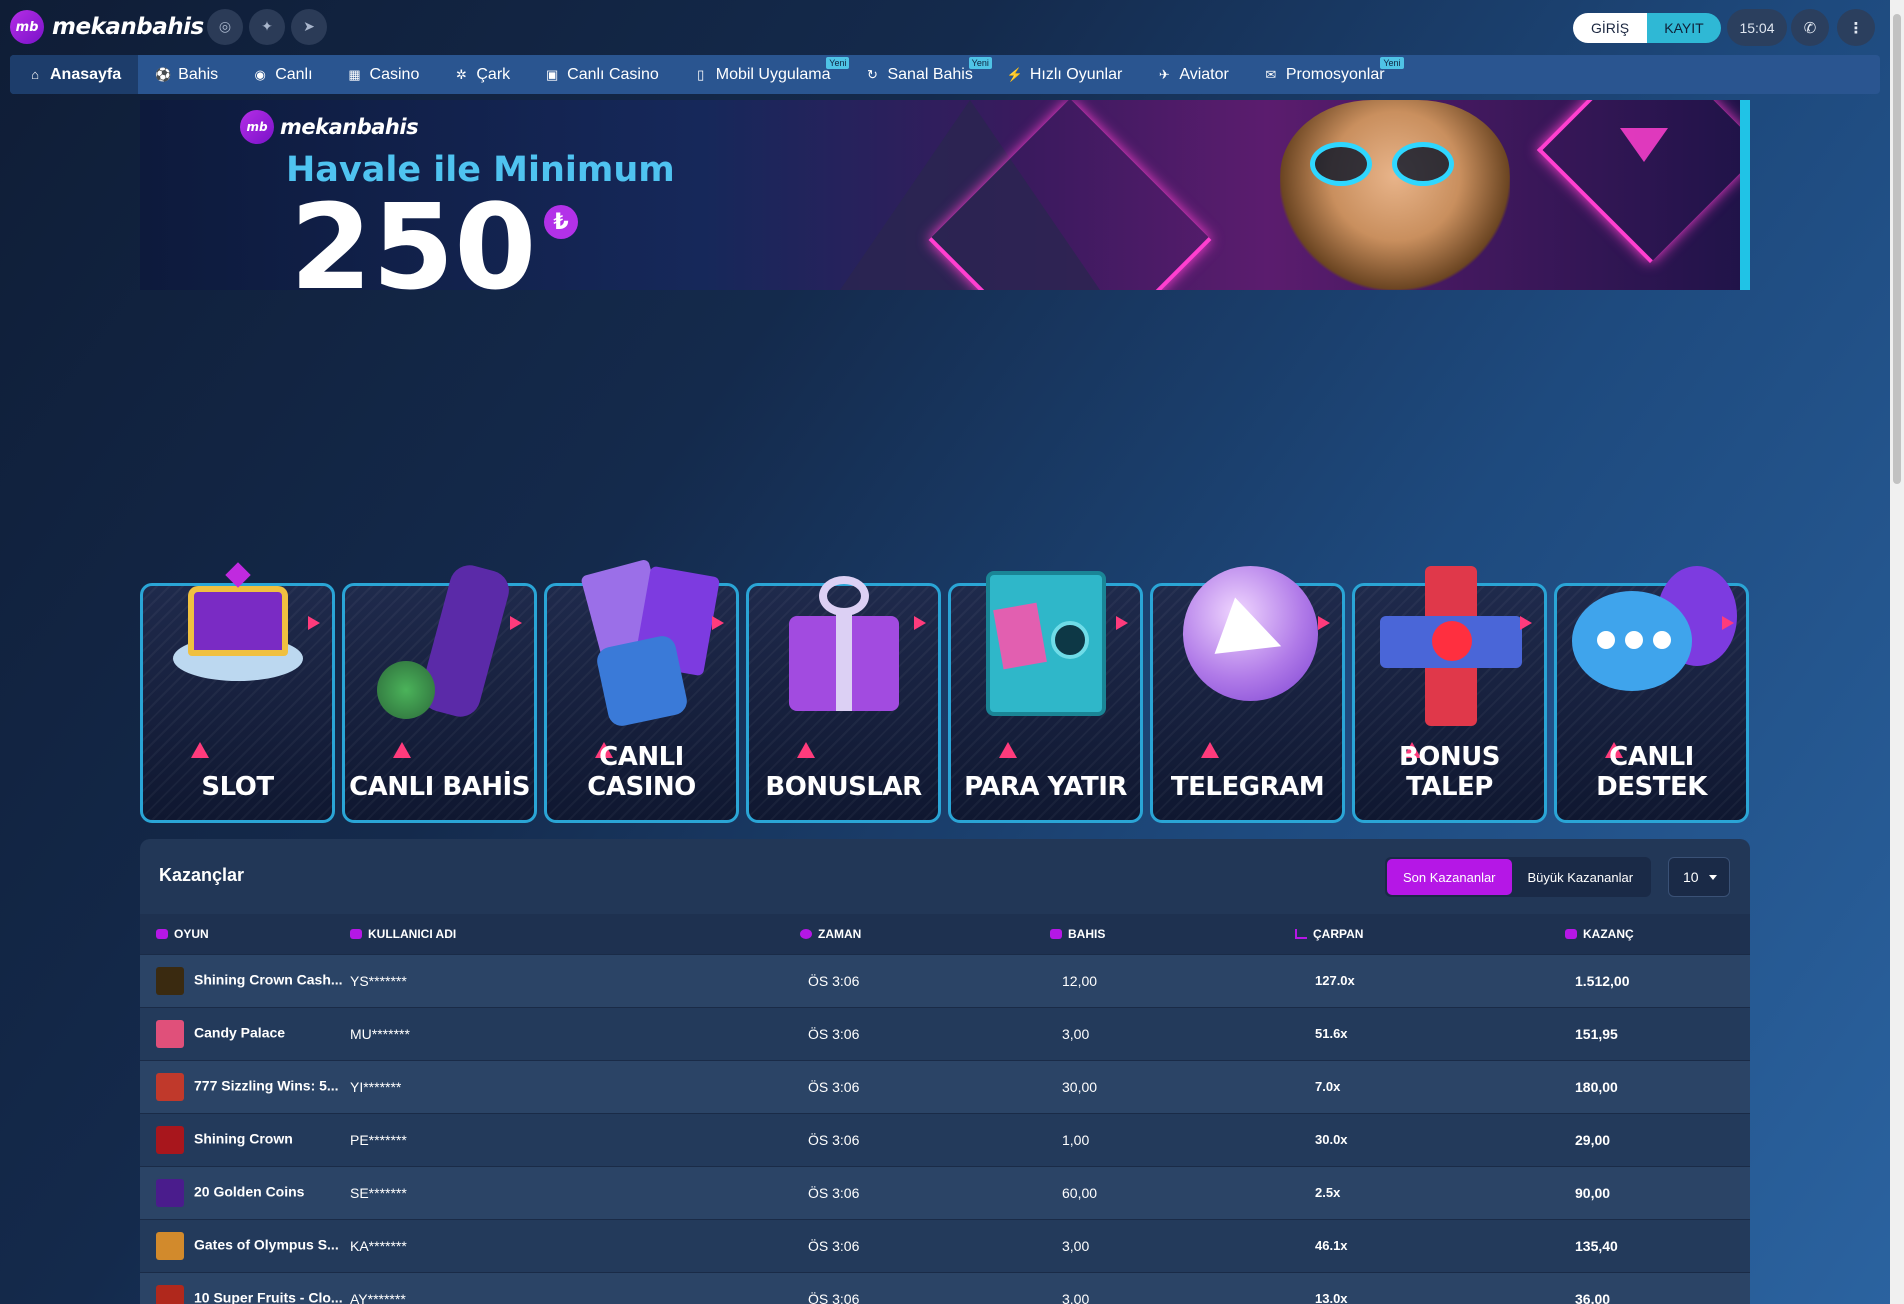 The width and height of the screenshot is (1904, 1304). I want to click on tile-telegram: TELEGRAM, so click(1247, 694).